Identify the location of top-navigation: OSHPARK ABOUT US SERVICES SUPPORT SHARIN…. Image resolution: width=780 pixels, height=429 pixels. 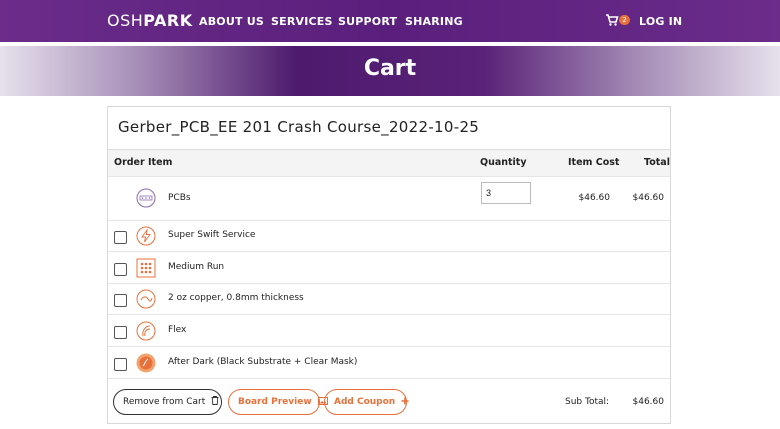
(390, 21).